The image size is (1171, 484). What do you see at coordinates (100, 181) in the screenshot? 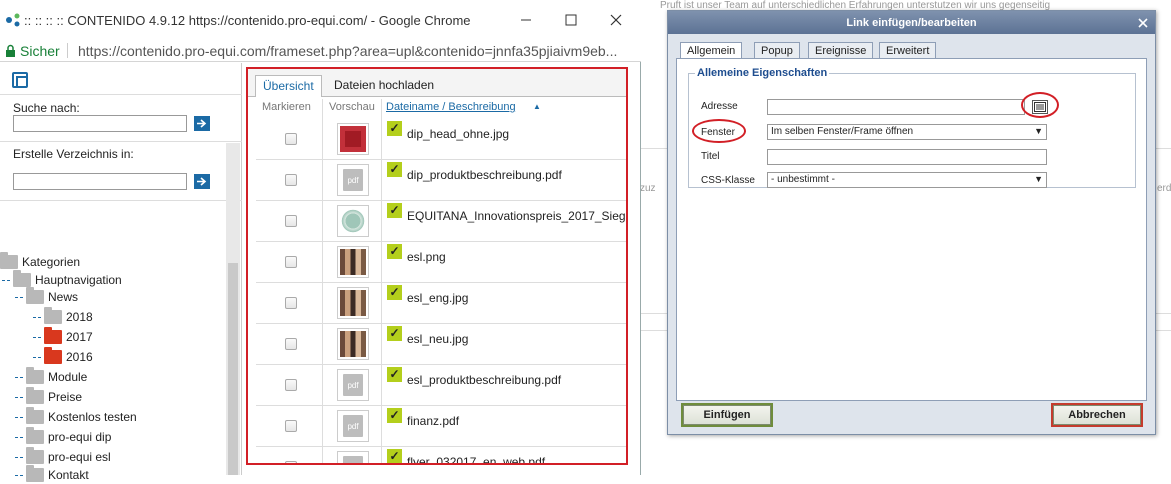
I see `create-dir-input` at bounding box center [100, 181].